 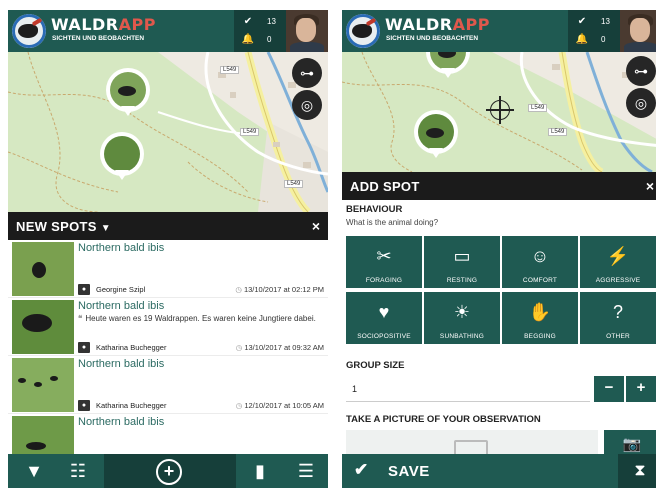 I want to click on map-view: L549 L549 ⊶ ◎, so click(x=499, y=112).